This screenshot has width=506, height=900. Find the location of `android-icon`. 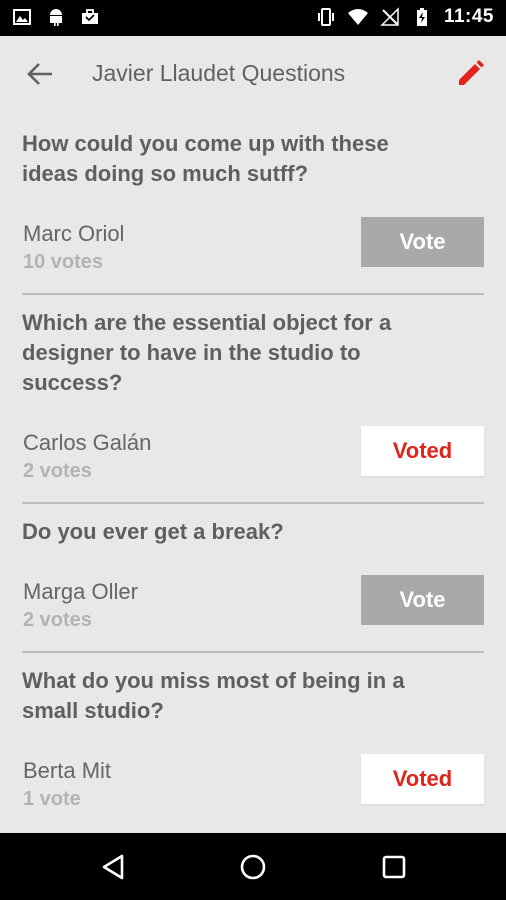

android-icon is located at coordinates (56, 17).